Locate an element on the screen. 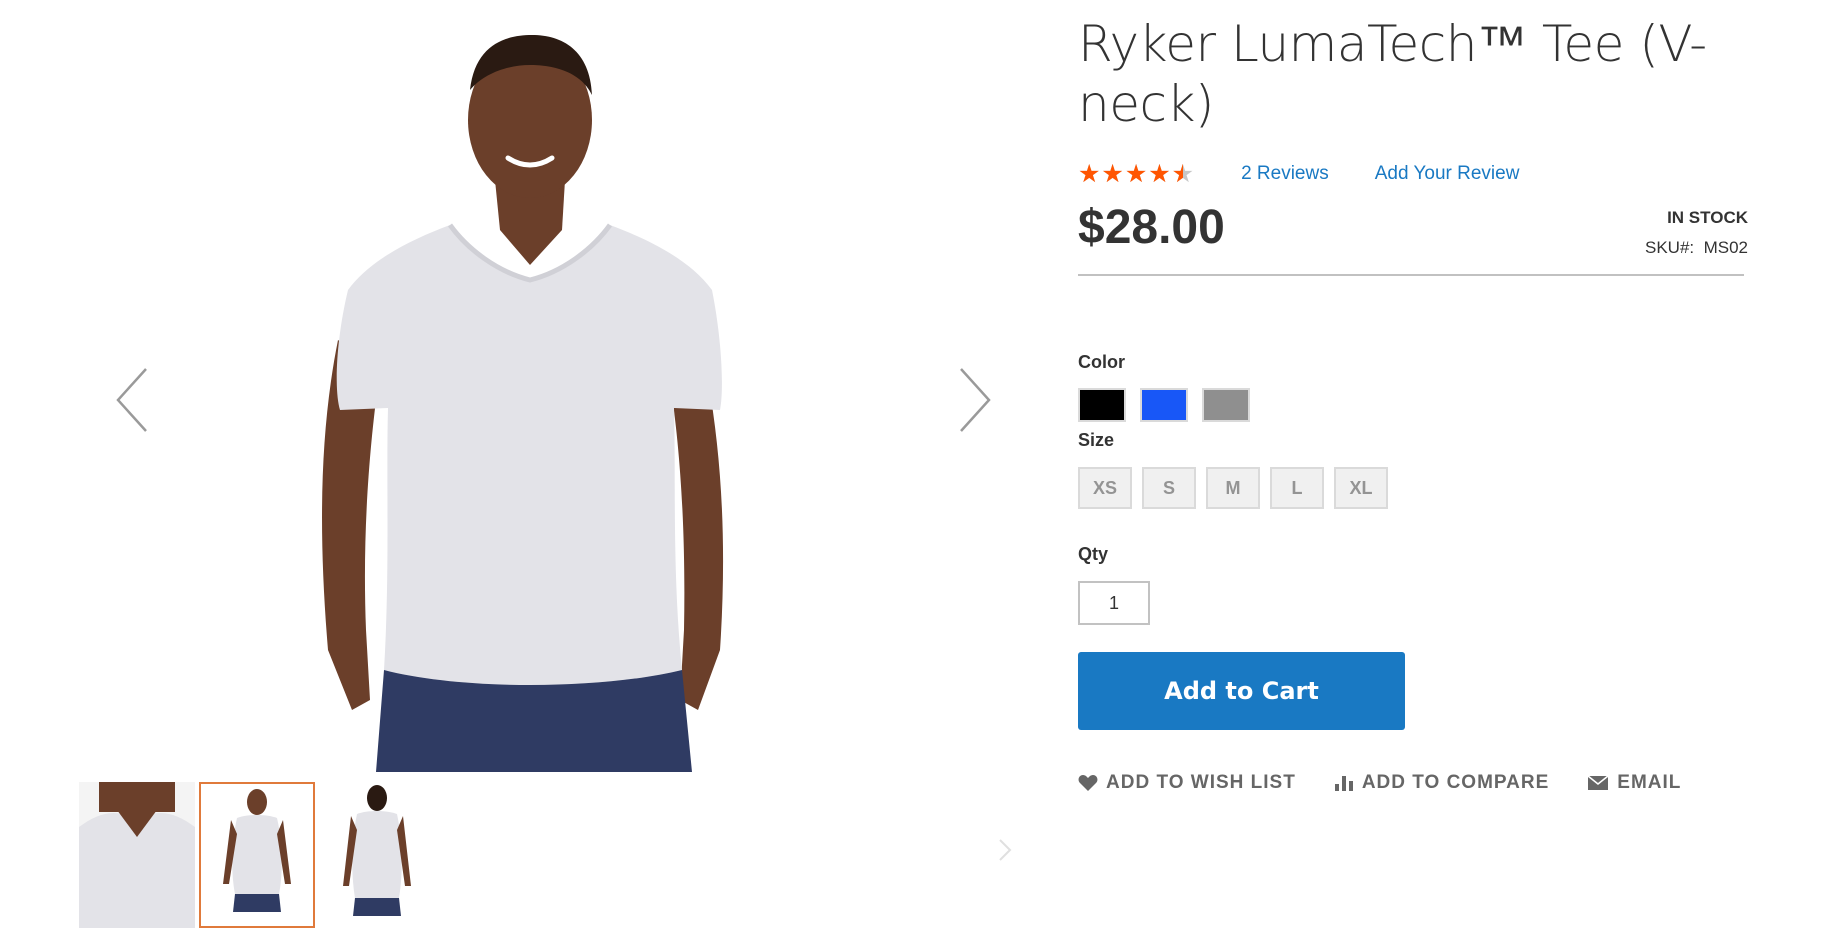 This screenshot has height=938, width=1830. rating-row: ★★★★★ ★★★★★ 2 Reviews Add Your Review is located at coordinates (1298, 174).